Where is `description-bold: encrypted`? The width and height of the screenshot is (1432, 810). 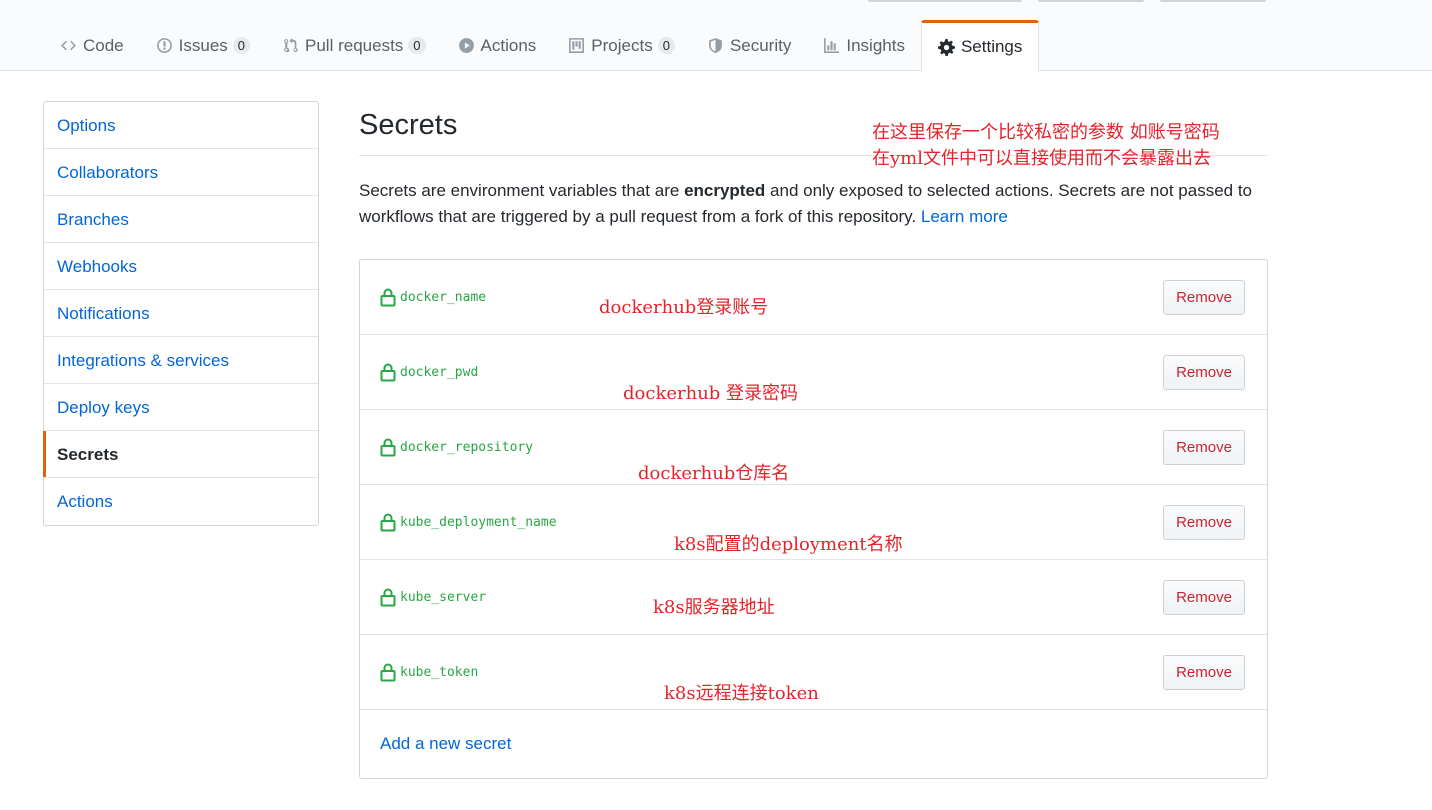 description-bold: encrypted is located at coordinates (725, 190).